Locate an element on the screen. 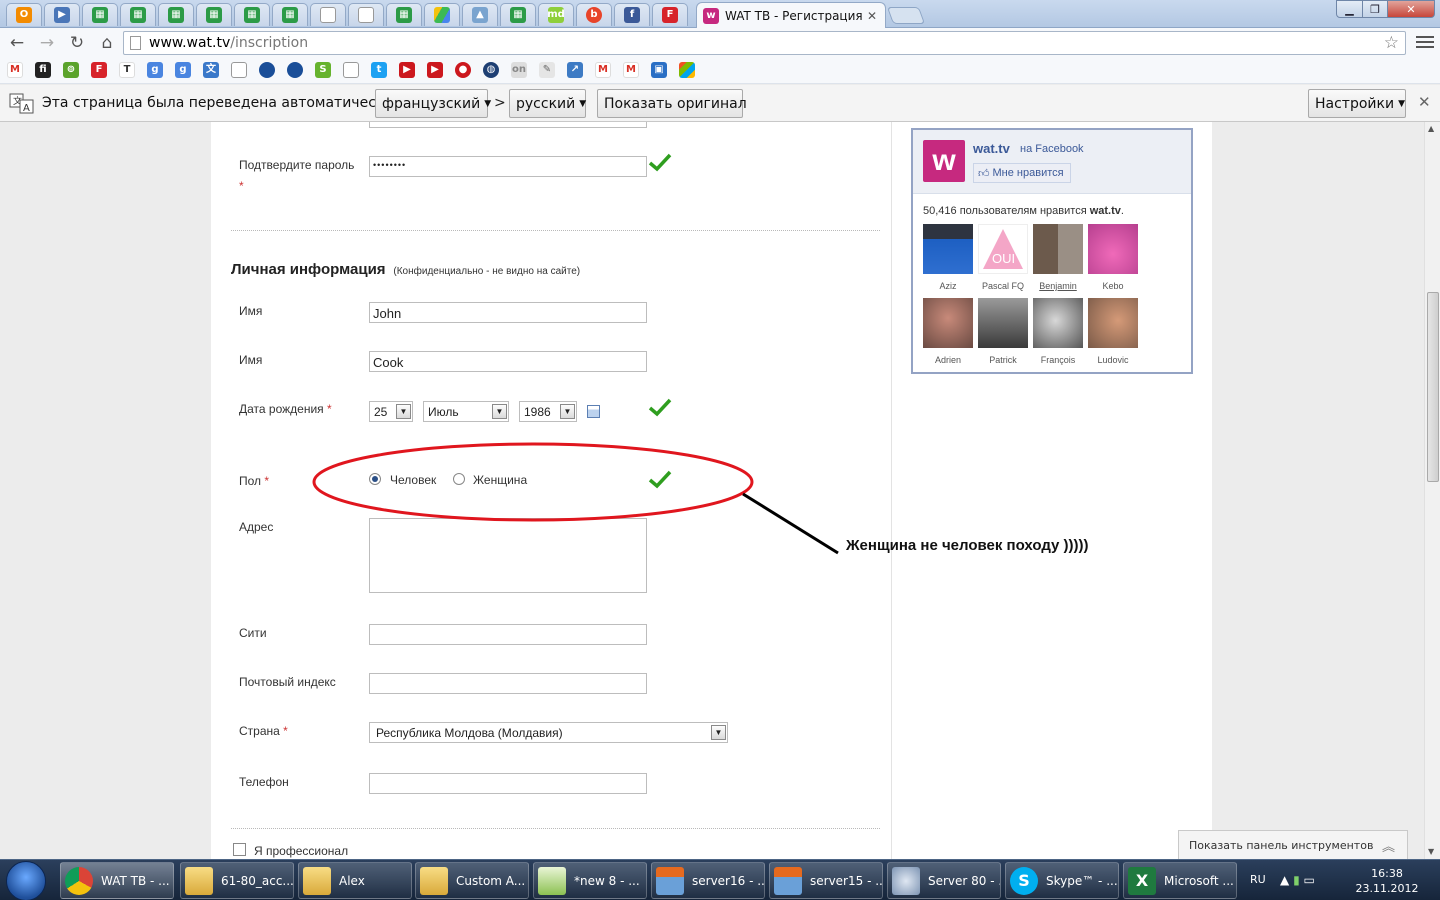 The width and height of the screenshot is (1440, 900). facebook-friend: François is located at coordinates (1058, 331).